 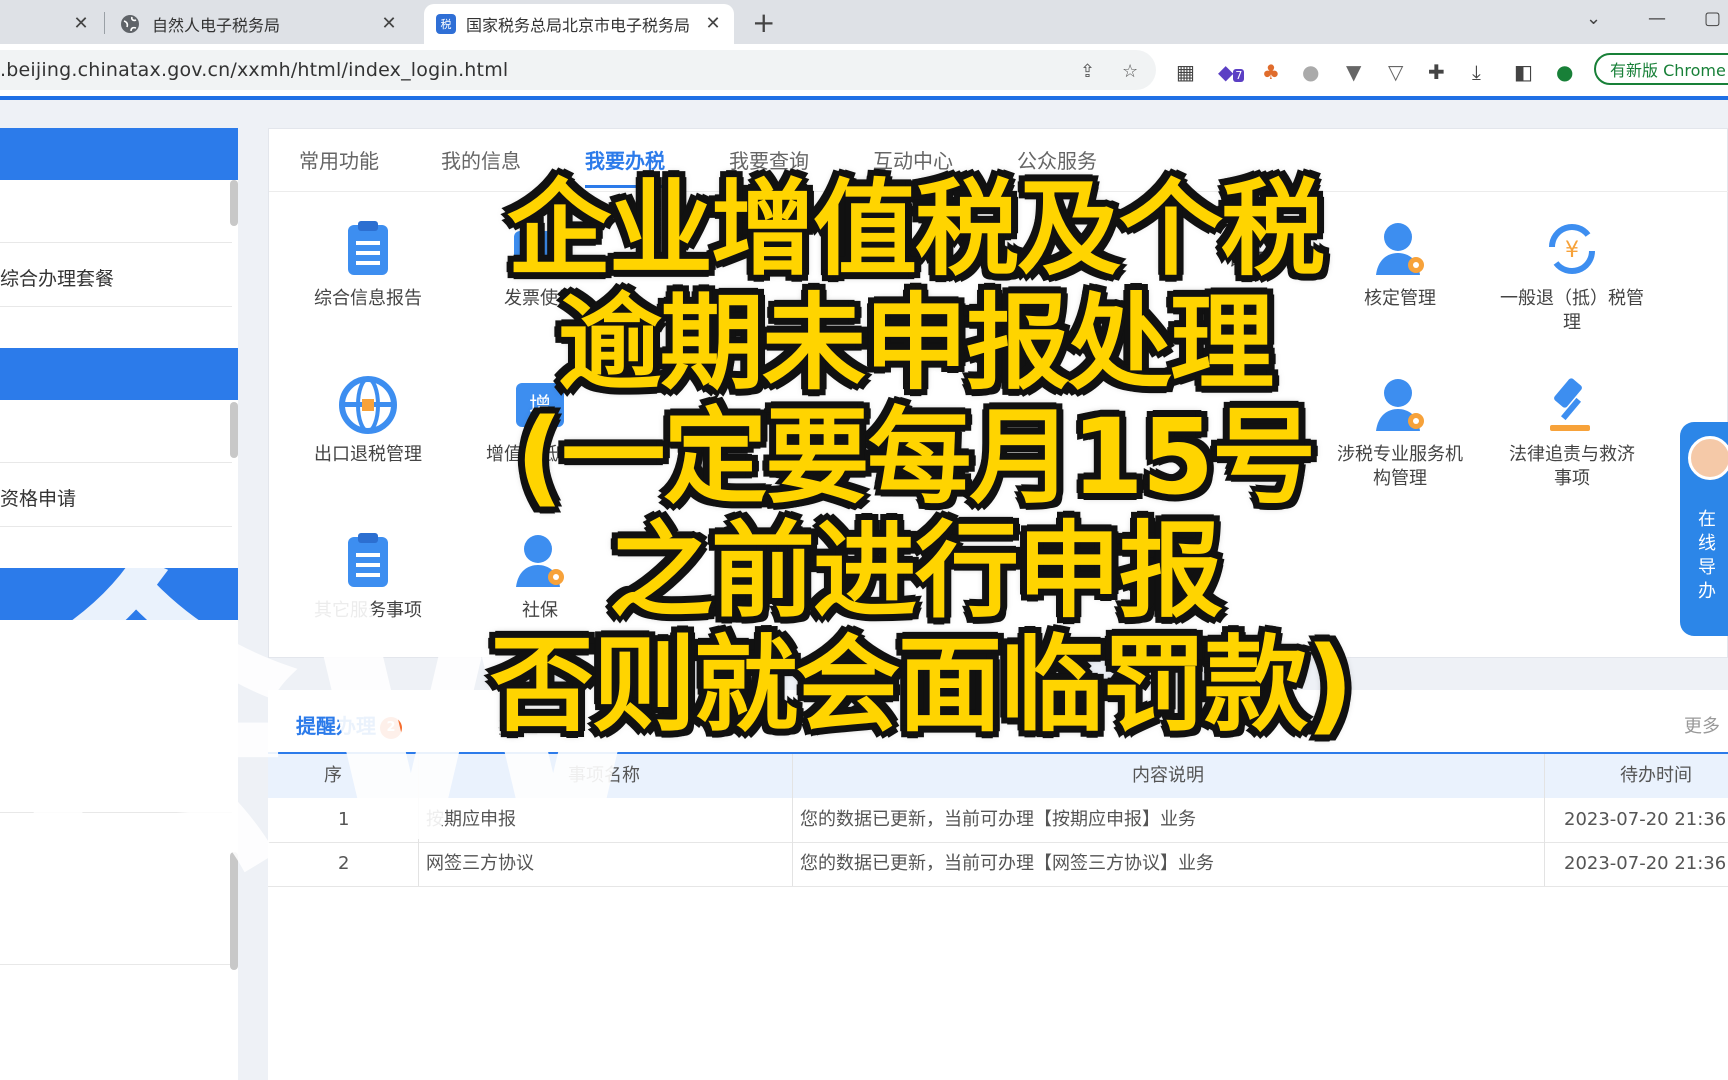 What do you see at coordinates (1523, 72) in the screenshot?
I see `side-panel-icon: ◧` at bounding box center [1523, 72].